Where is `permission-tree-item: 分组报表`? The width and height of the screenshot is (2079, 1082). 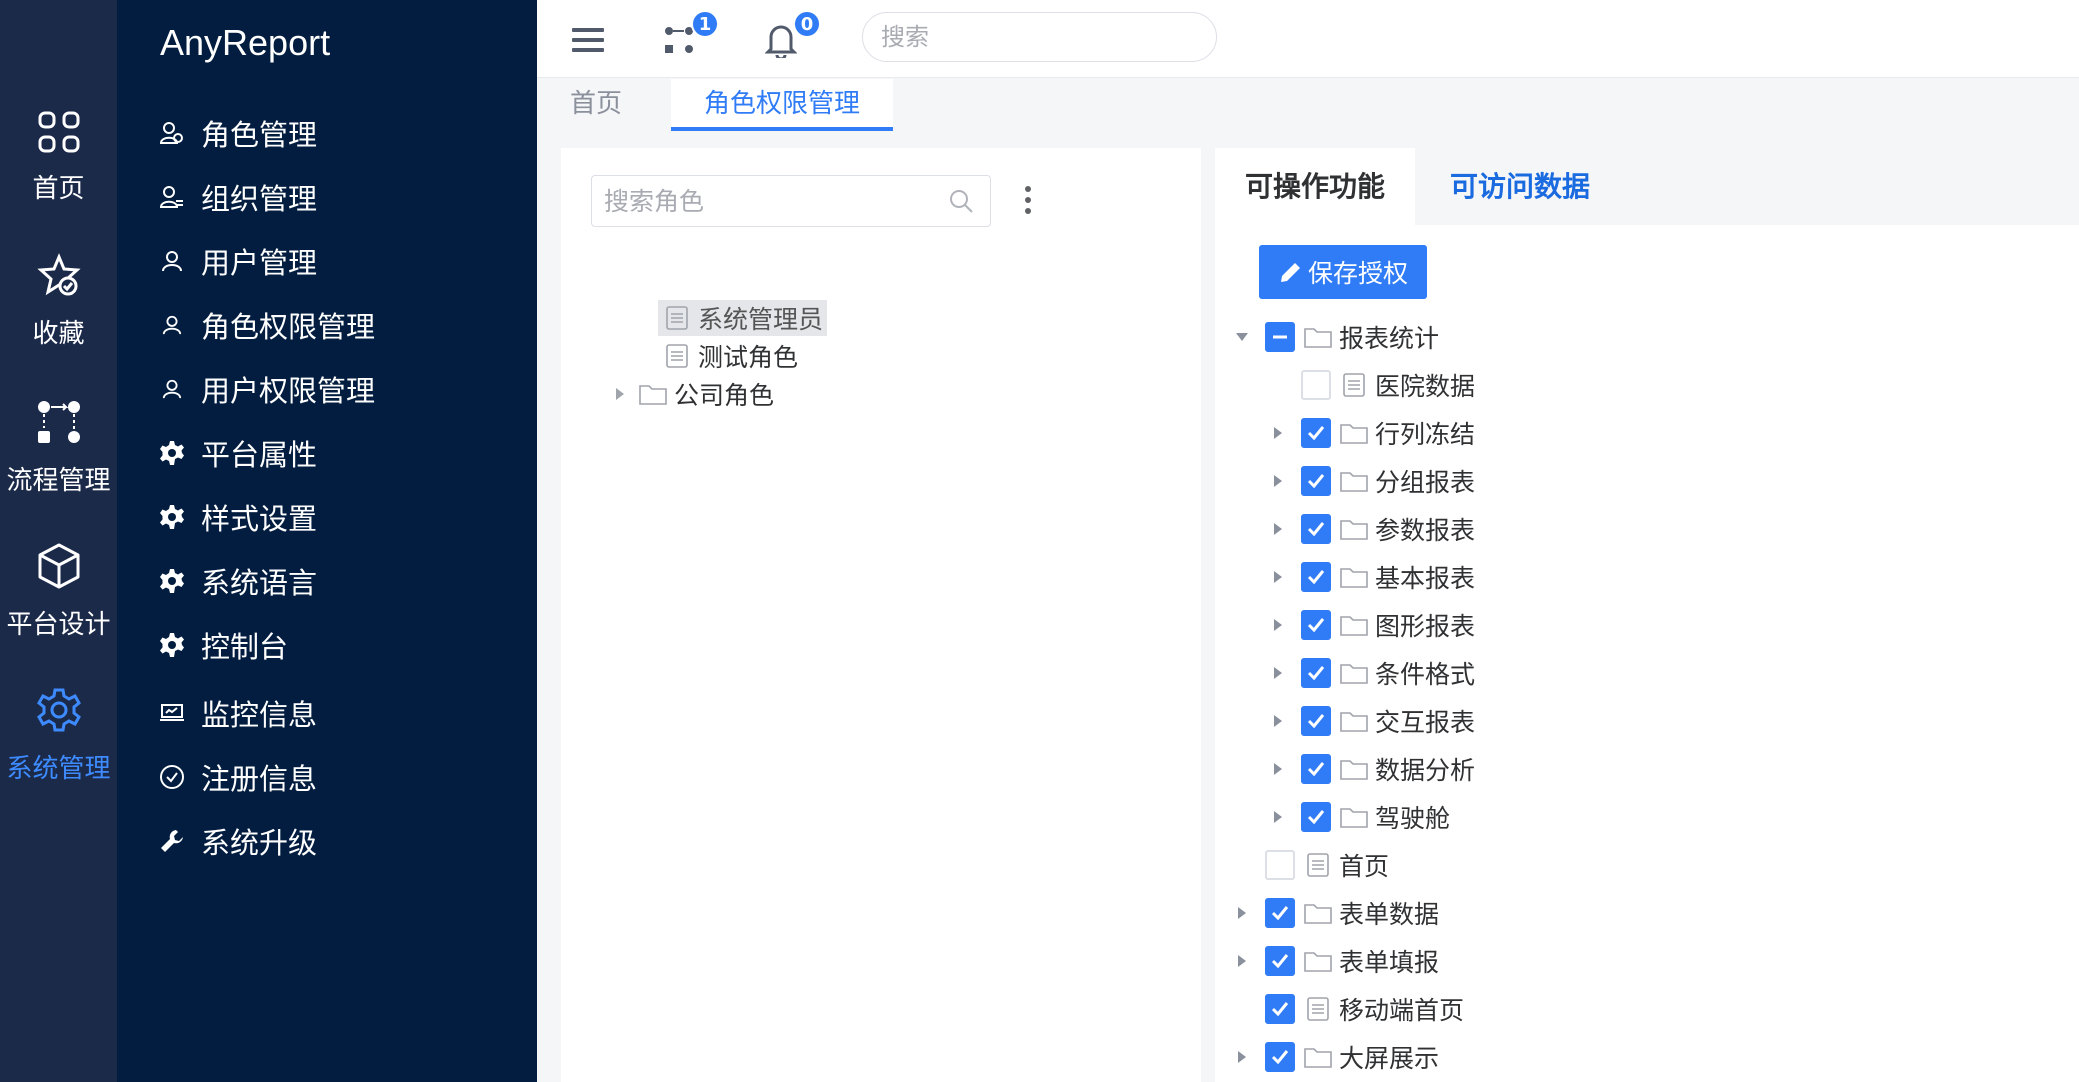
permission-tree-item: 分组报表 is located at coordinates (1370, 481).